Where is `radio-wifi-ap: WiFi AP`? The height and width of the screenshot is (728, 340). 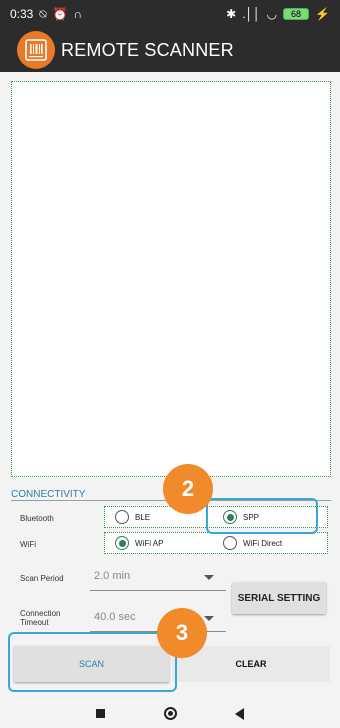 radio-wifi-ap: WiFi AP is located at coordinates (139, 543).